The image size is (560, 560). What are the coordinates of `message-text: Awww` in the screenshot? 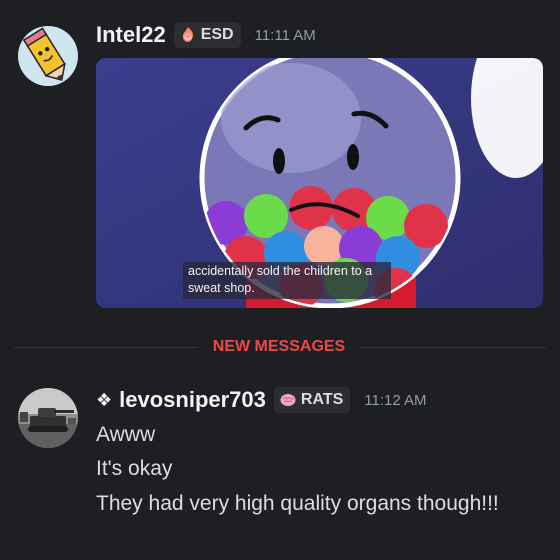 It's located at (126, 434).